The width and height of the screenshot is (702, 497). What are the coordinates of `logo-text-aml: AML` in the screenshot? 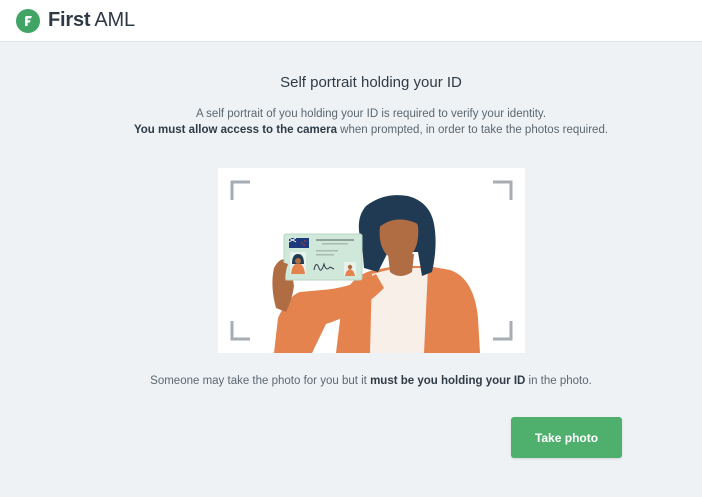 It's located at (114, 20).